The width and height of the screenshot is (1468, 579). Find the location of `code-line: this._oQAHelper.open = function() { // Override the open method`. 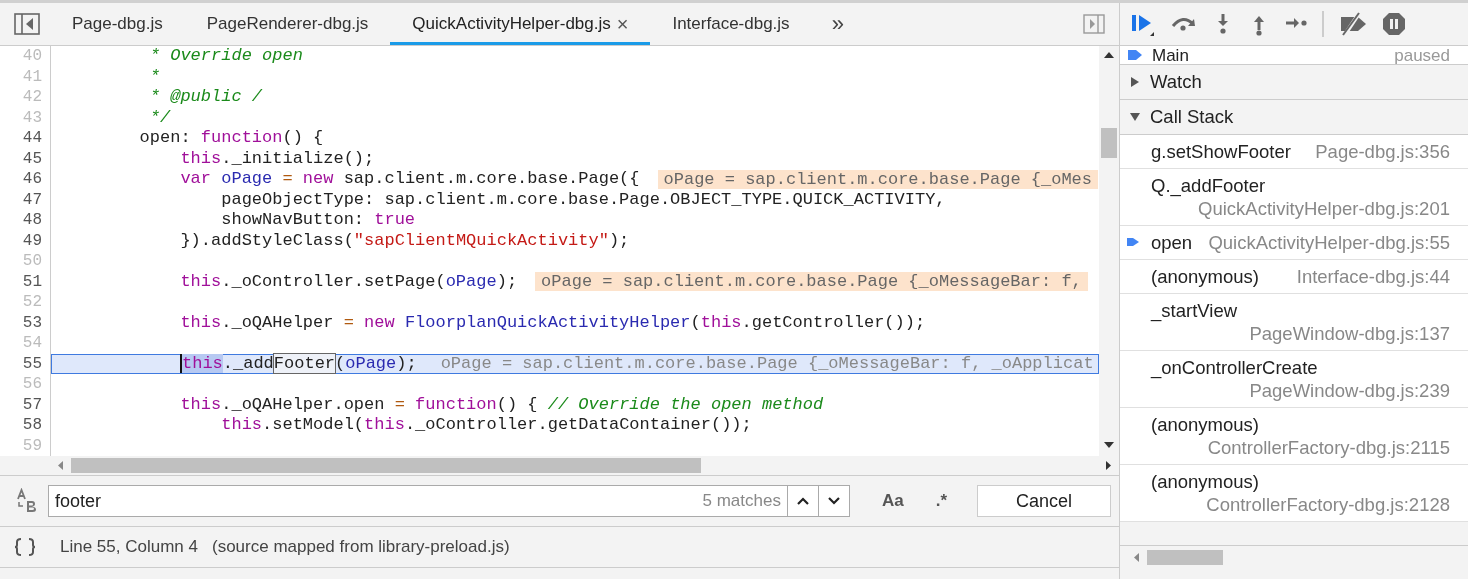

code-line: this._oQAHelper.open = function() { // Override the open method is located at coordinates (501, 404).